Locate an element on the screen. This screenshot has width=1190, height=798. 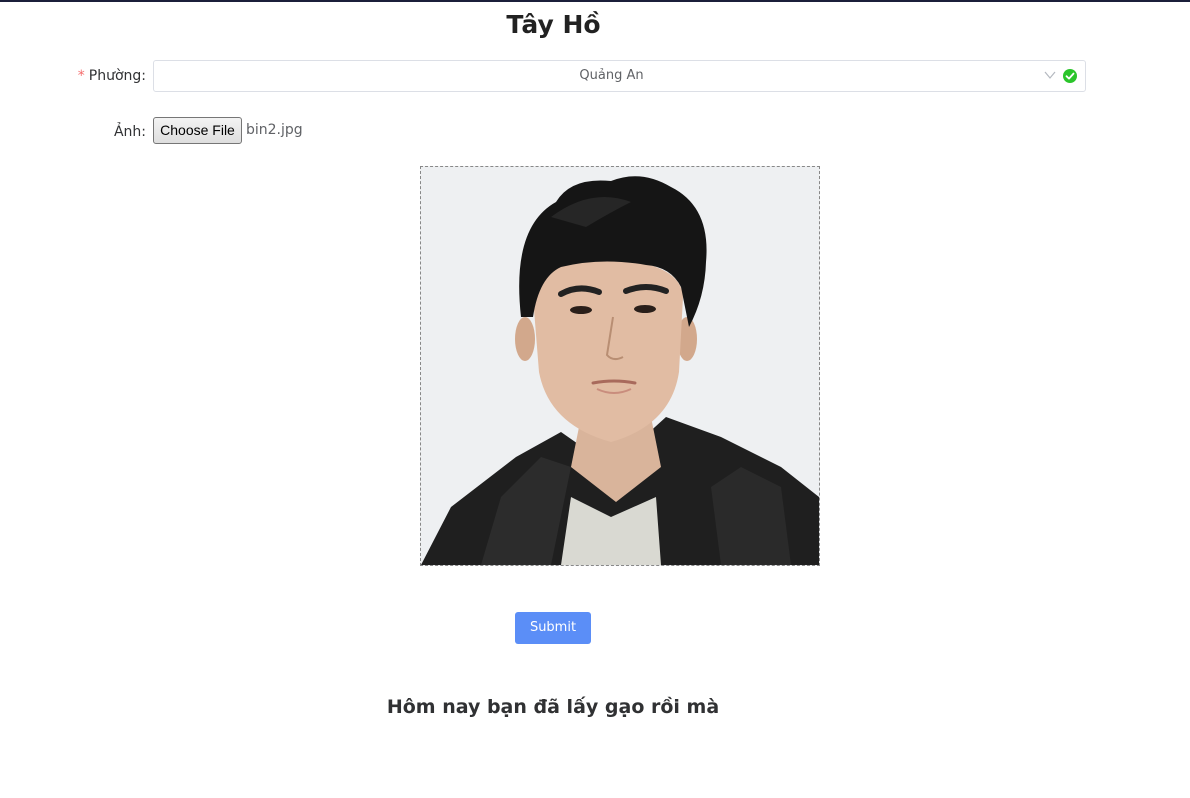
ward-select: Quảng An is located at coordinates (619, 76).